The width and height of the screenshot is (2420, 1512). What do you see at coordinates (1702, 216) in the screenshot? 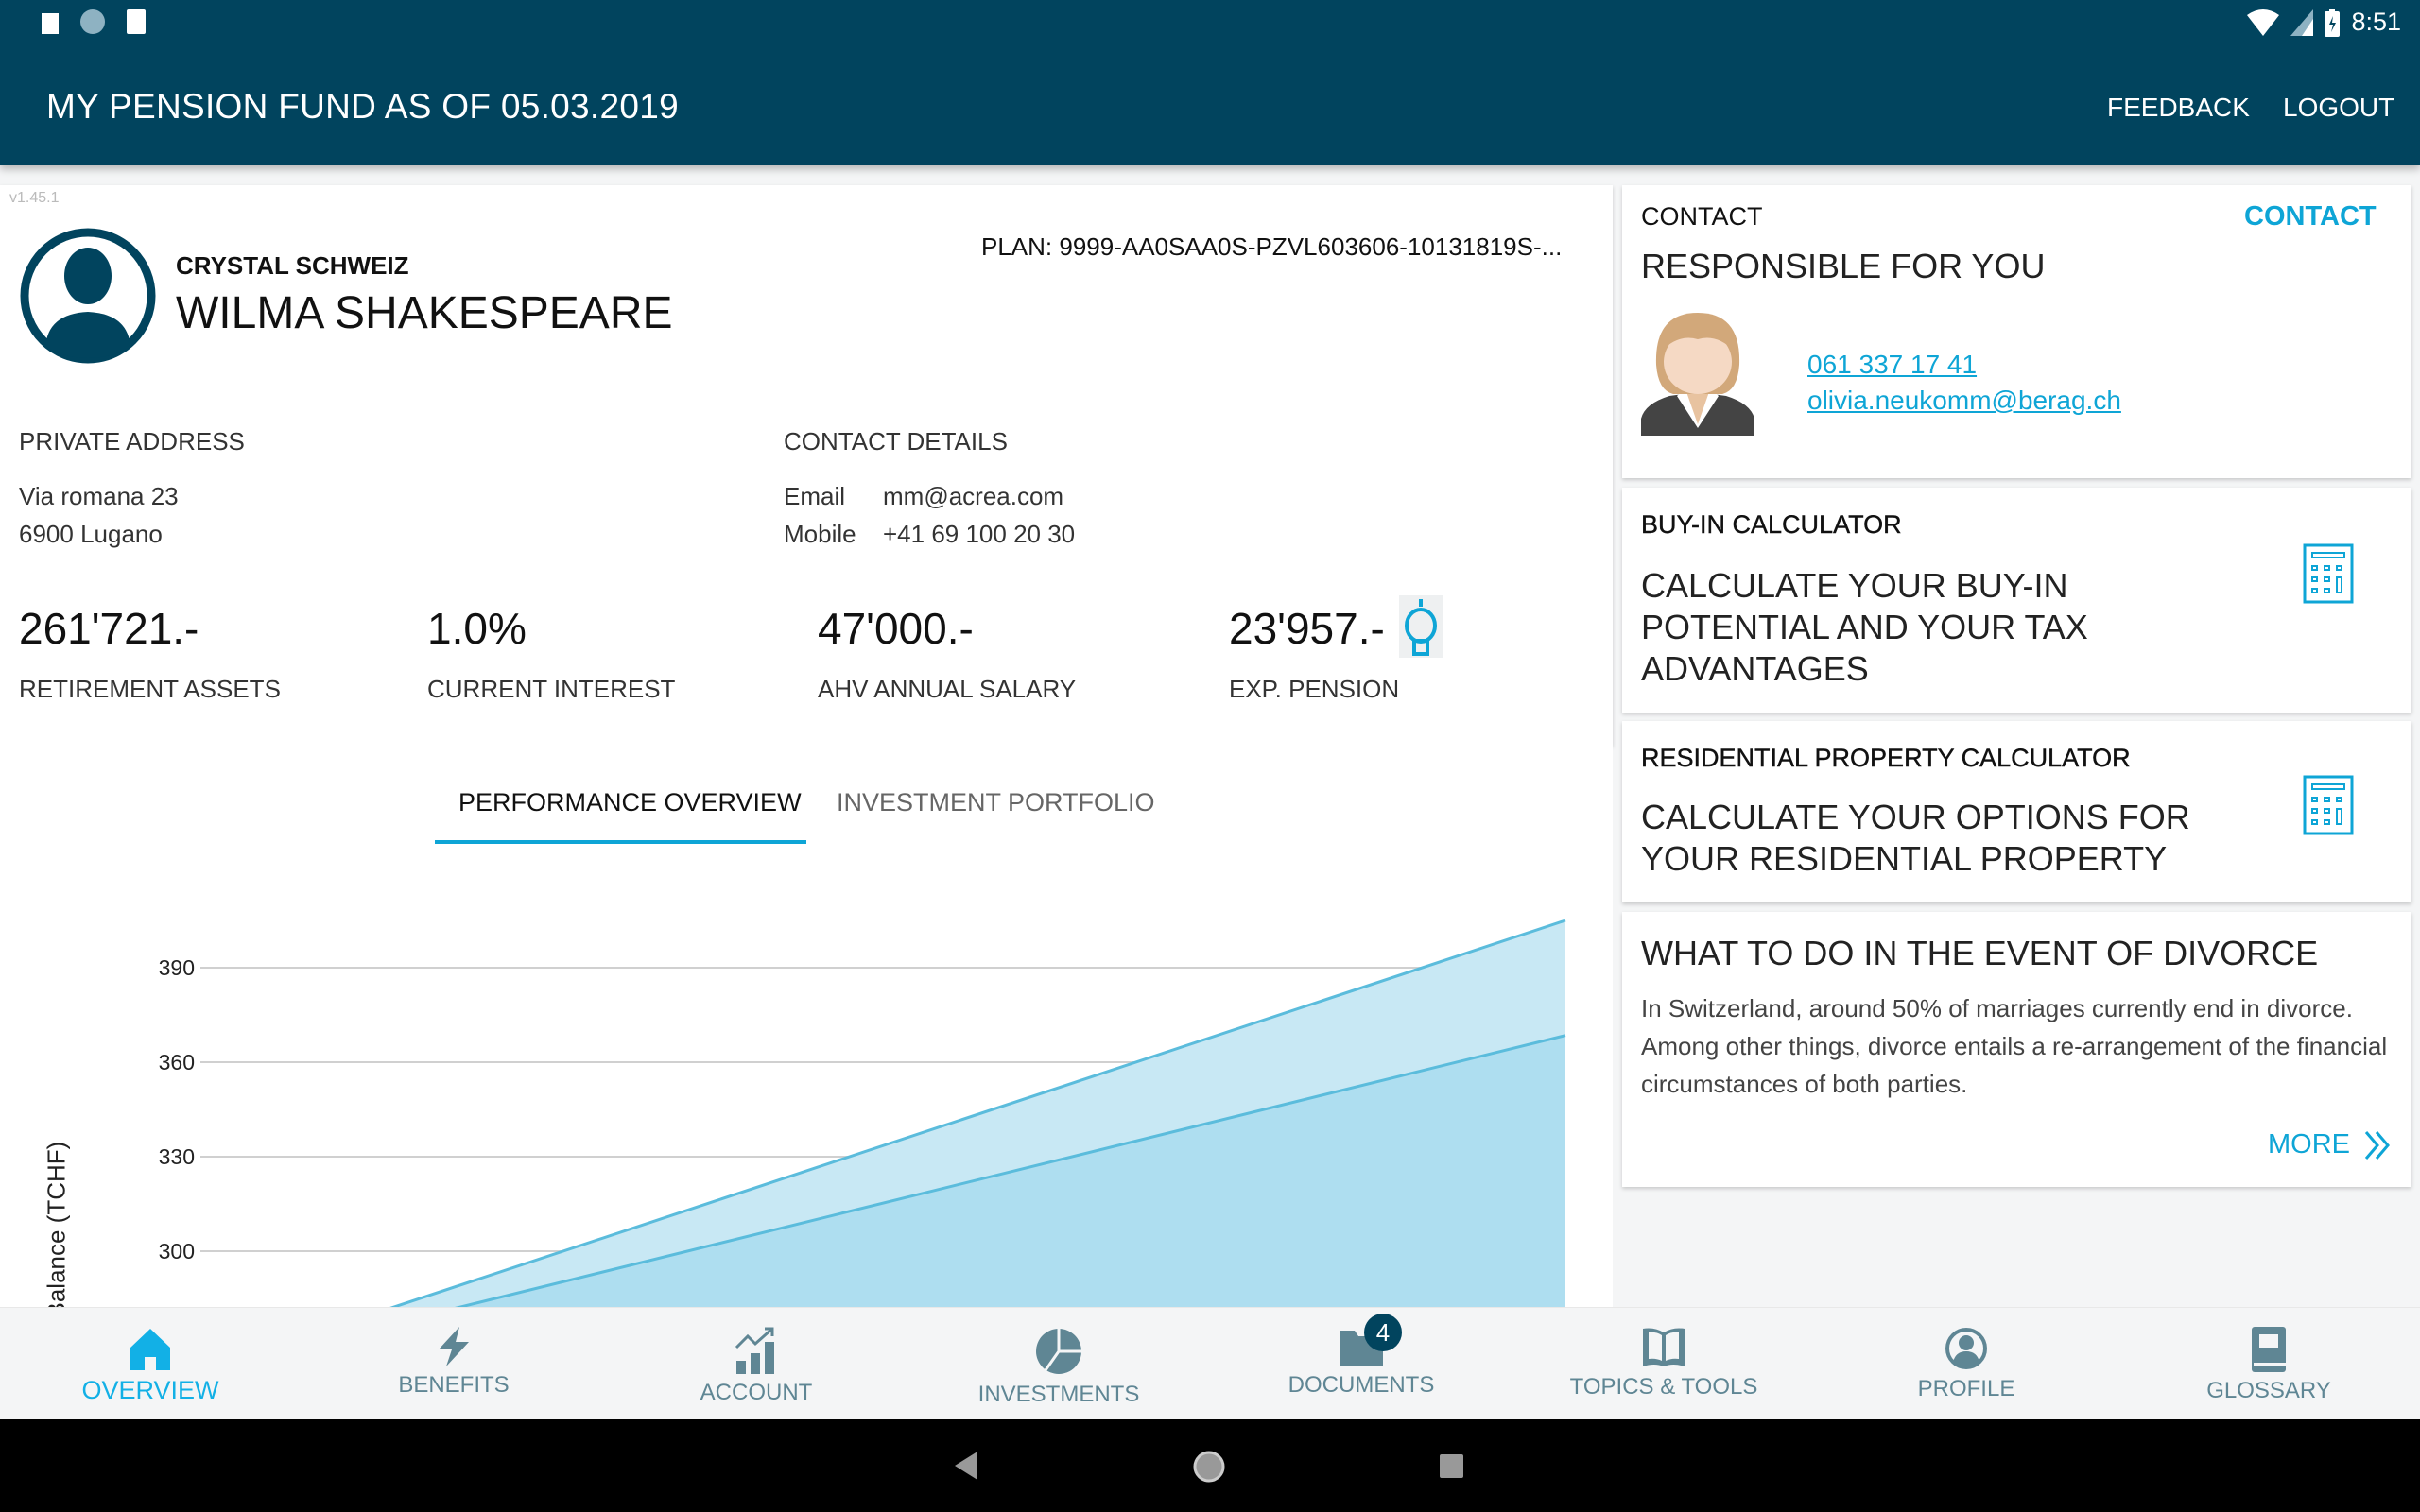
I see `contact-label: CONTACT` at bounding box center [1702, 216].